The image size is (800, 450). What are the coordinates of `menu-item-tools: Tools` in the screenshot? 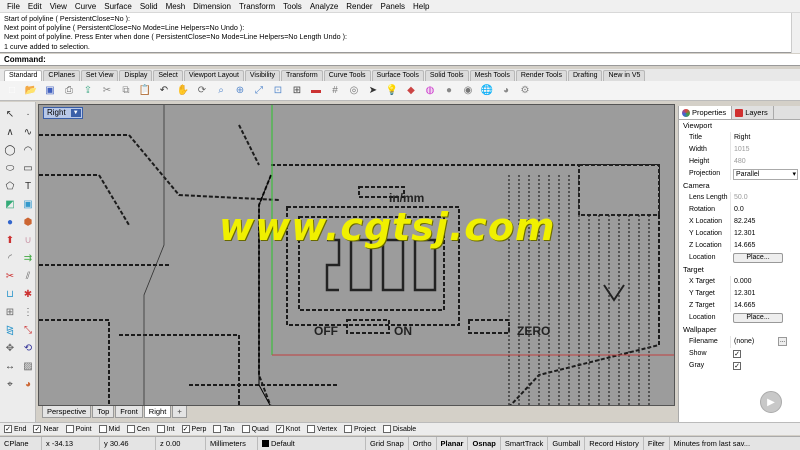 It's located at (292, 6).